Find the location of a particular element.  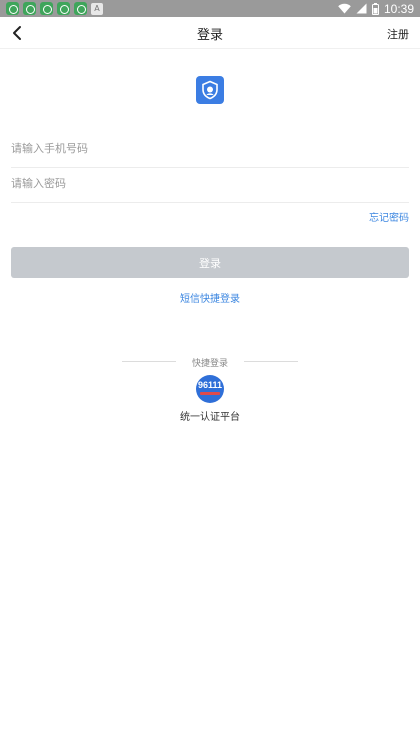

unified-auth-platform-icon: 96111 is located at coordinates (210, 389).